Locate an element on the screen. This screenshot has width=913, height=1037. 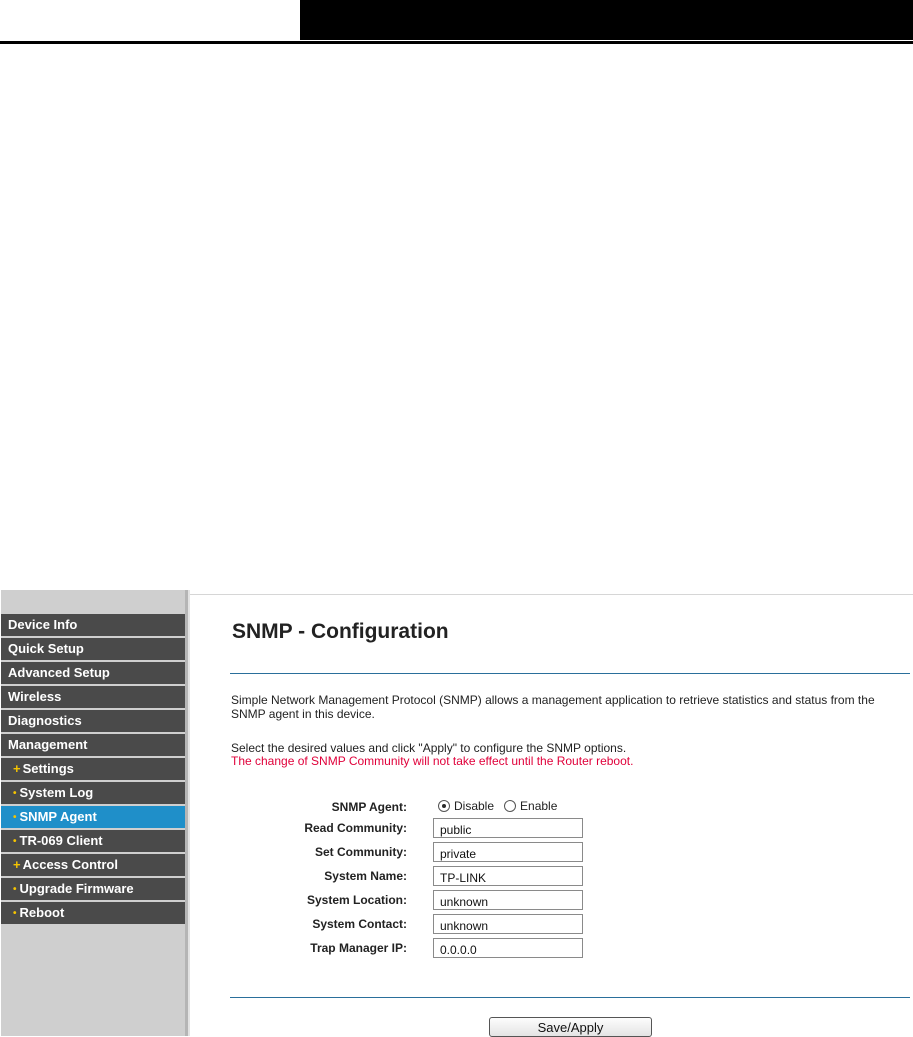
sidebar-item-label: Settings is located at coordinates (48, 768).